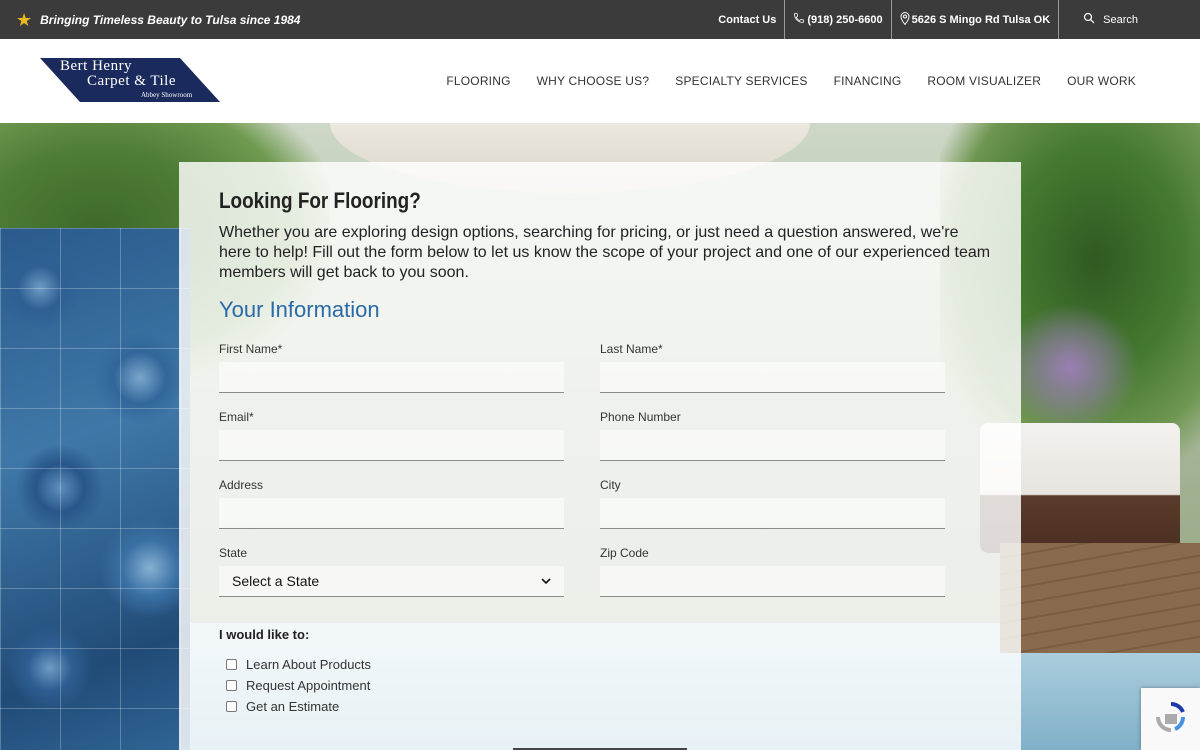 This screenshot has width=1200, height=750. Describe the element at coordinates (1089, 19) in the screenshot. I see `search-icon` at that location.